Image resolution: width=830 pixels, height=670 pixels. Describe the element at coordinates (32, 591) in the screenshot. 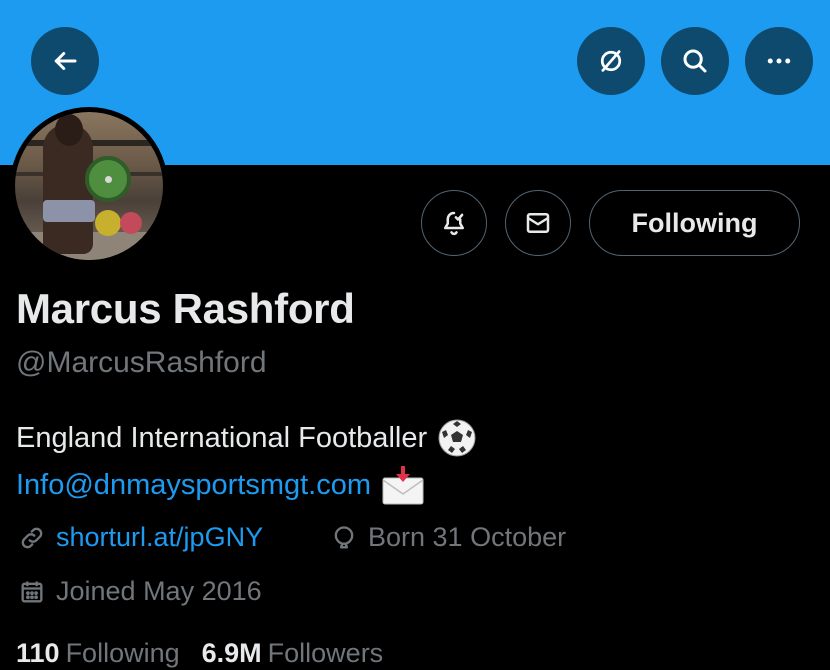

I see `calendar-icon` at that location.